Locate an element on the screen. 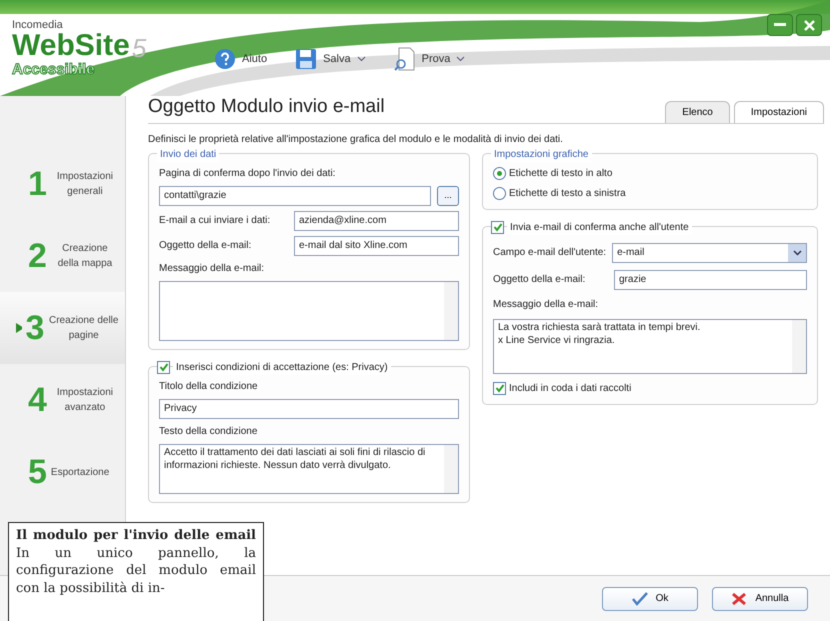 This screenshot has height=621, width=830. company-name: Incomedia is located at coordinates (38, 25).